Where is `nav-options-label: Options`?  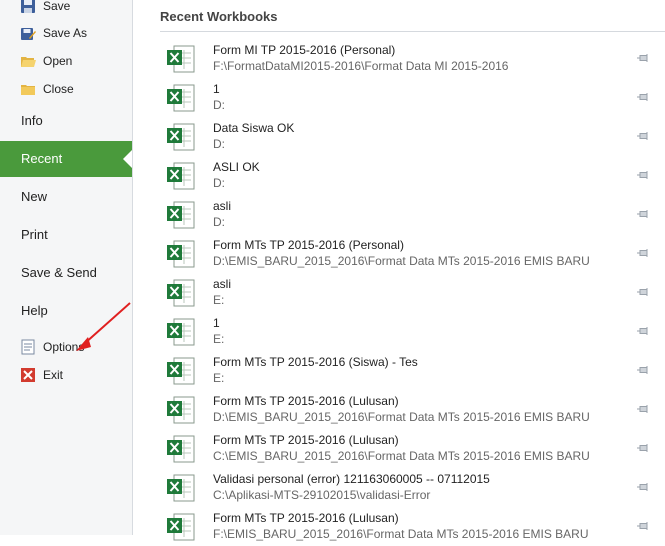 nav-options-label: Options is located at coordinates (64, 347).